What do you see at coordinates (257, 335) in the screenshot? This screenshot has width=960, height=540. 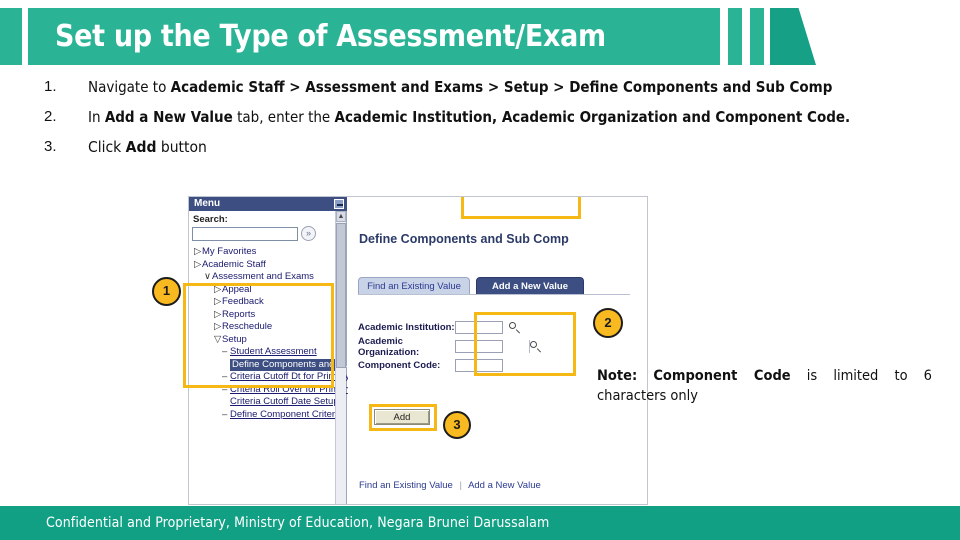 I see `highlight-box-menu-tree` at bounding box center [257, 335].